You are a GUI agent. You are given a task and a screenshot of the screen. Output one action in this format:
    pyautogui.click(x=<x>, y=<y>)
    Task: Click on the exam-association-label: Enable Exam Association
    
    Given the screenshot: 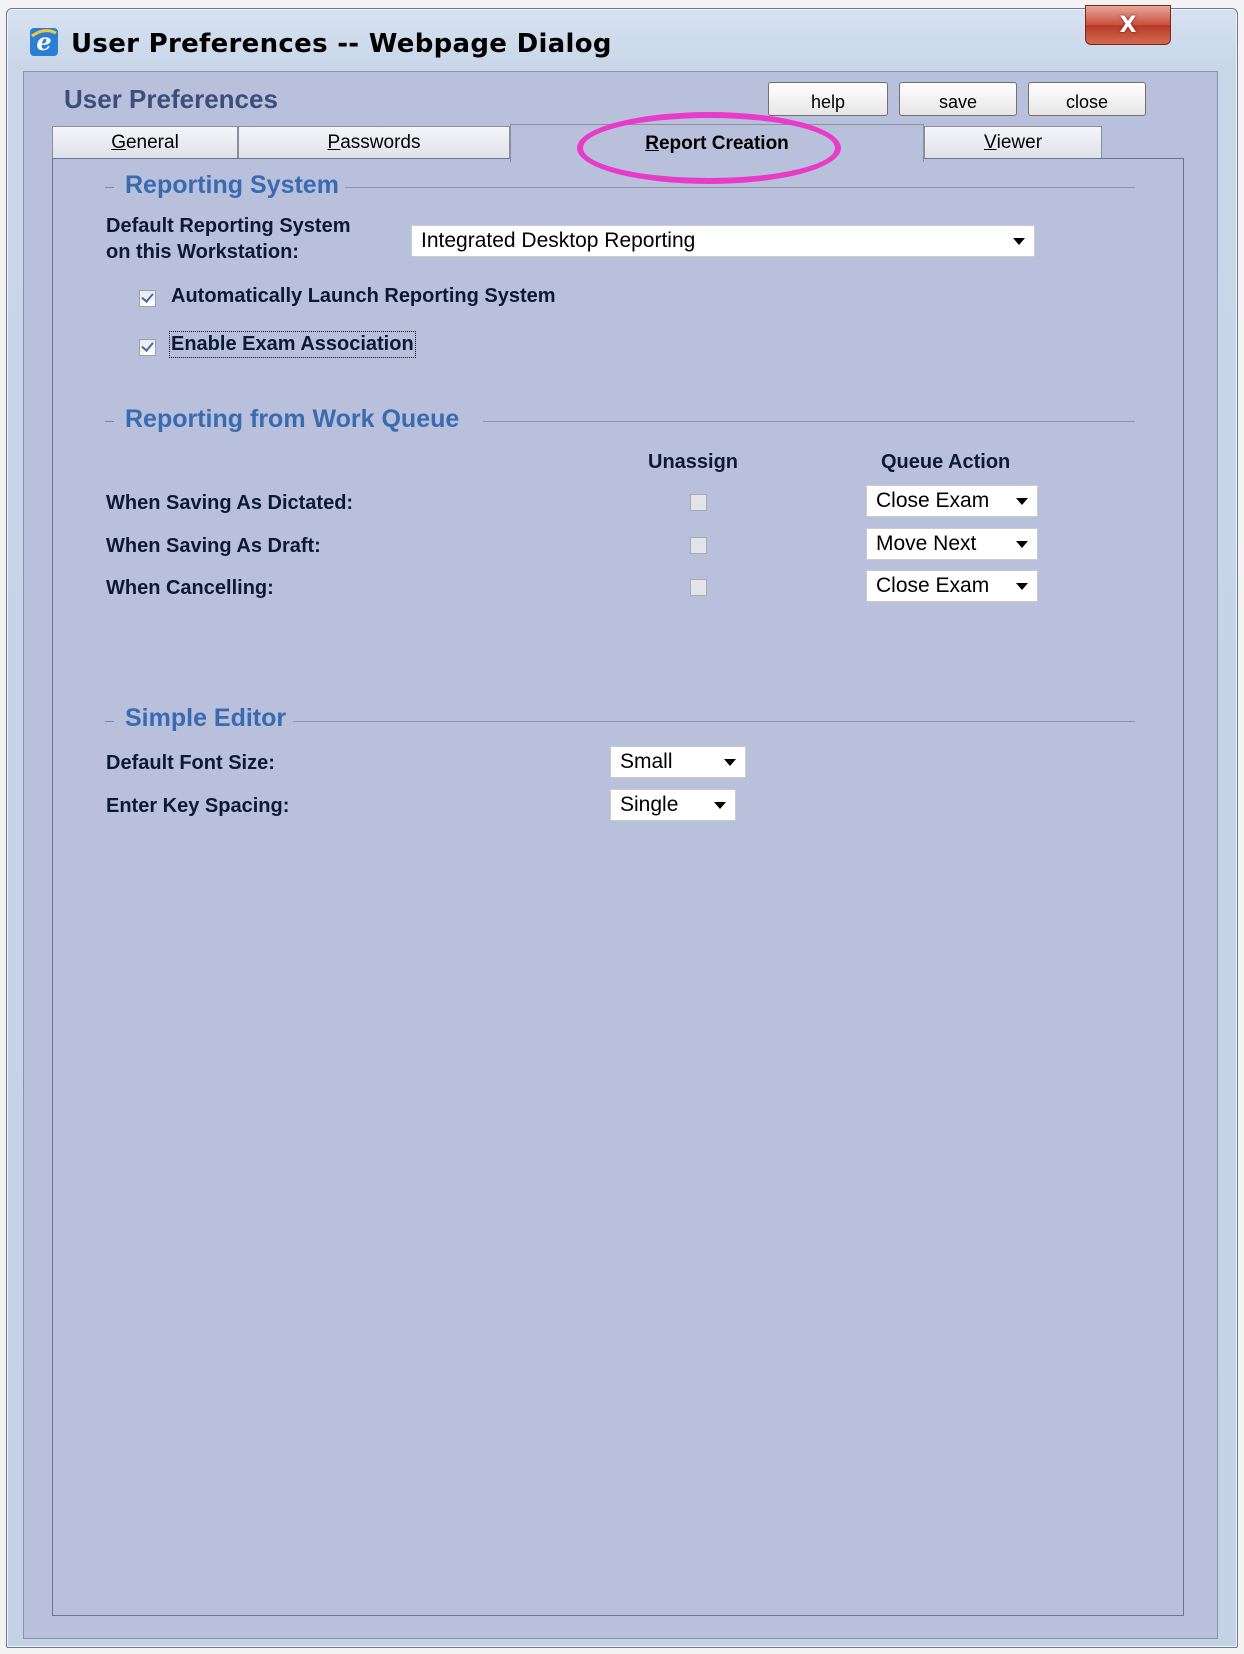 What is the action you would take?
    pyautogui.click(x=292, y=344)
    